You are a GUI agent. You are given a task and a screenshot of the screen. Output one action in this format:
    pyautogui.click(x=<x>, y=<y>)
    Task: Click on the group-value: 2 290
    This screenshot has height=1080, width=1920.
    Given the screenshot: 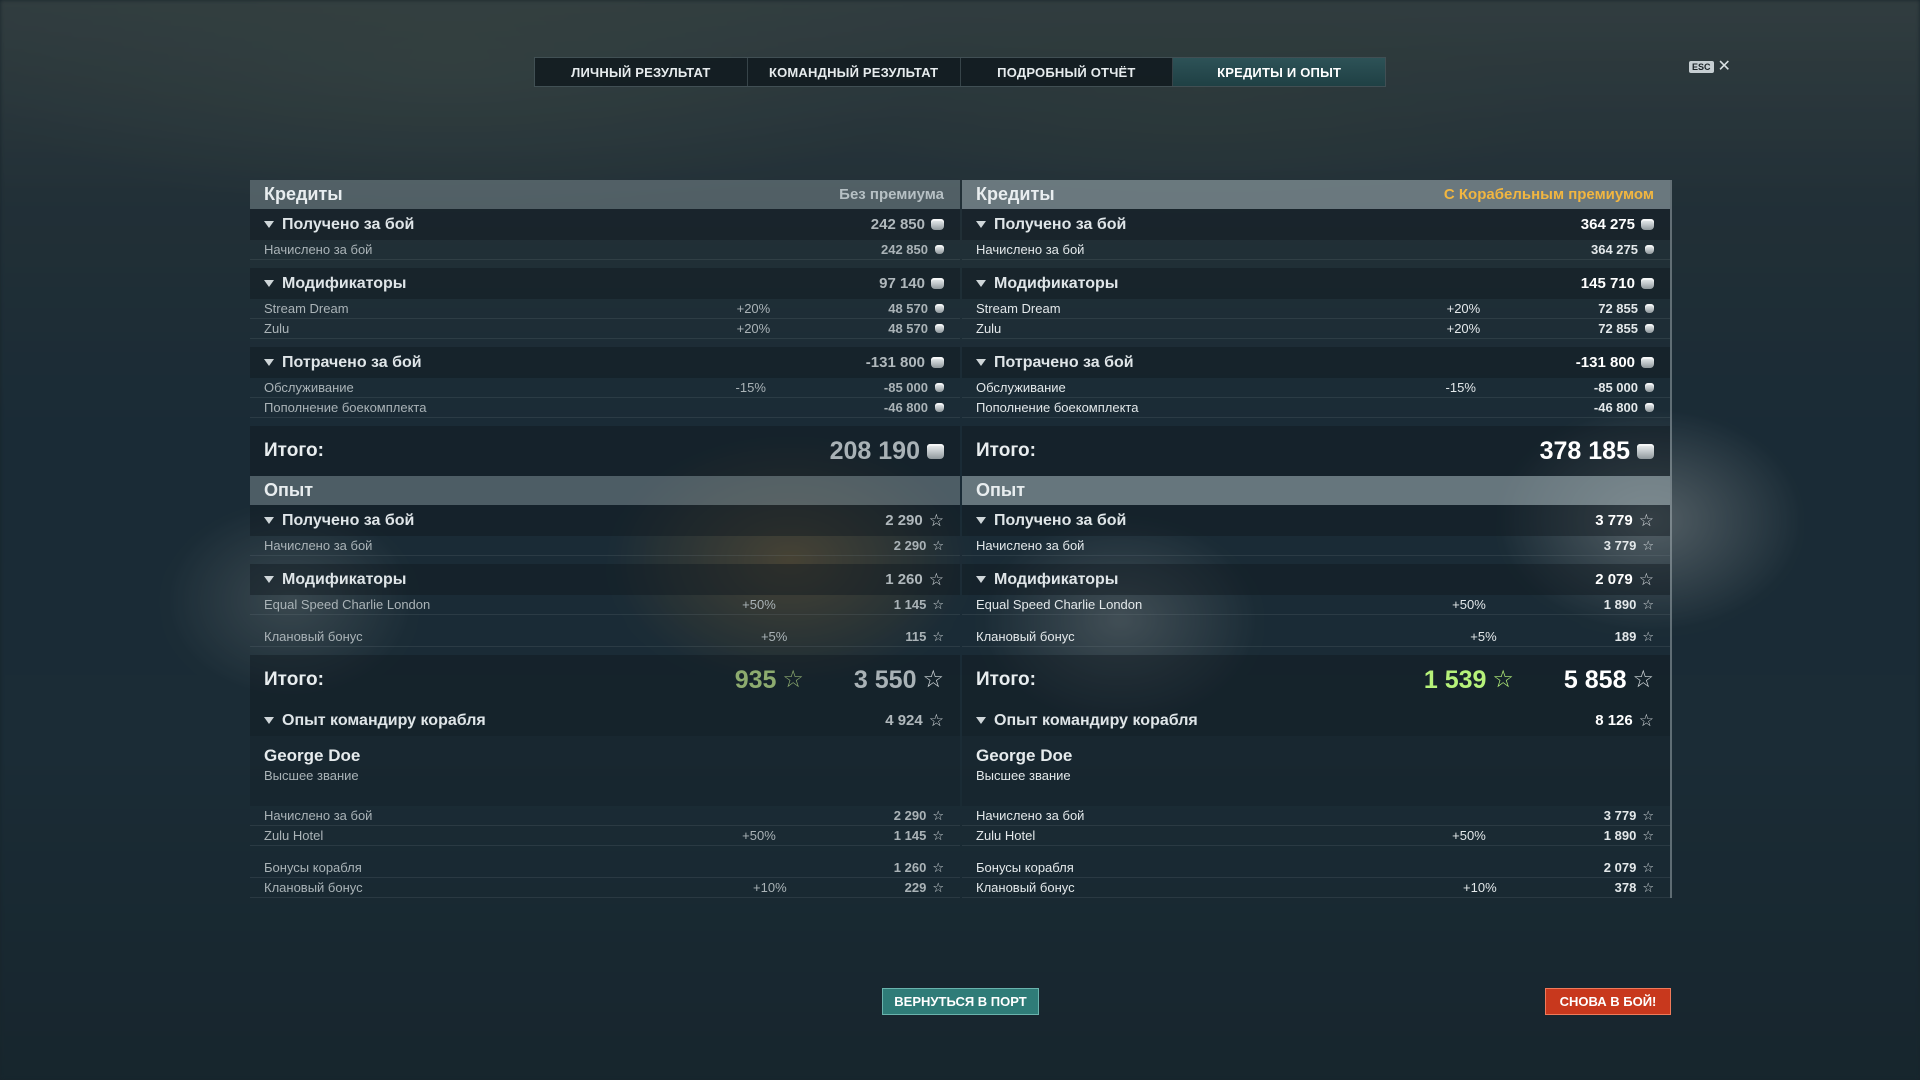 What is the action you would take?
    pyautogui.click(x=904, y=520)
    